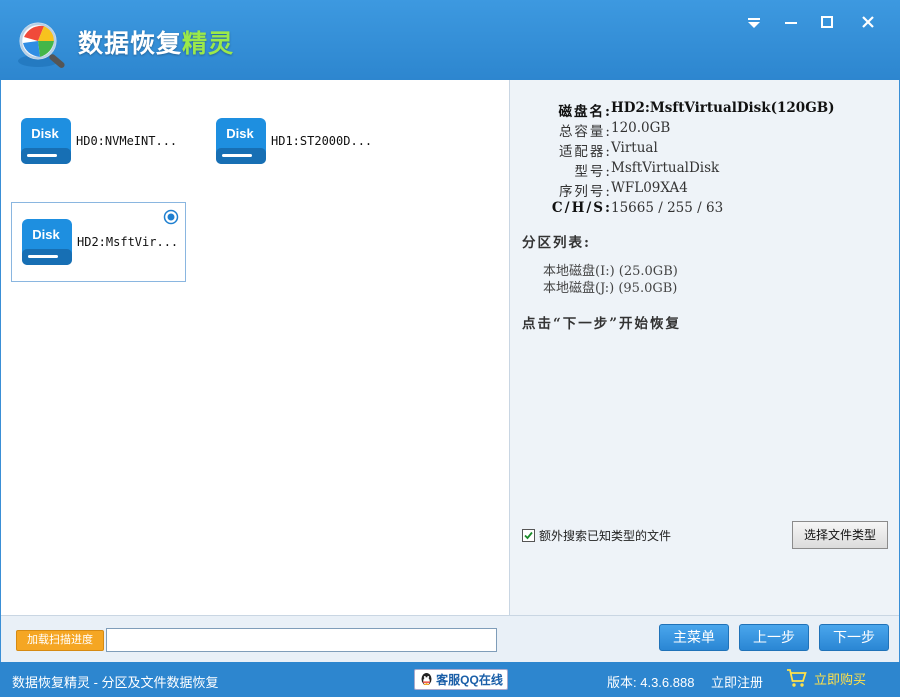 The width and height of the screenshot is (900, 697). Describe the element at coordinates (774, 637) in the screenshot. I see `previous-step-button: 上一步` at that location.